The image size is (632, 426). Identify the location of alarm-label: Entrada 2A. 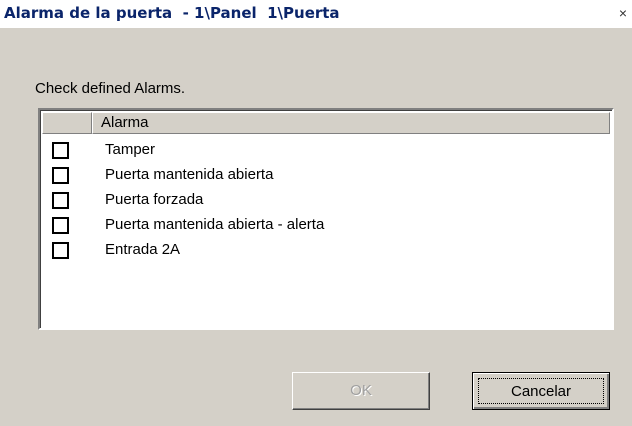
(143, 249).